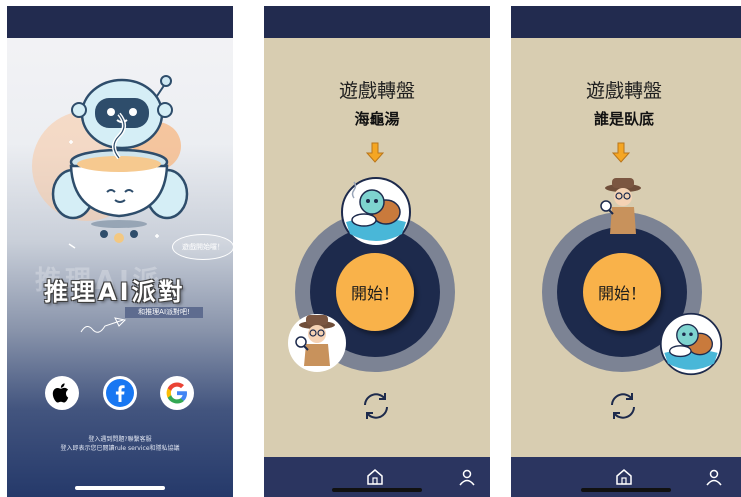 Image resolution: width=741 pixels, height=497 pixels. I want to click on apple-icon, so click(60, 393).